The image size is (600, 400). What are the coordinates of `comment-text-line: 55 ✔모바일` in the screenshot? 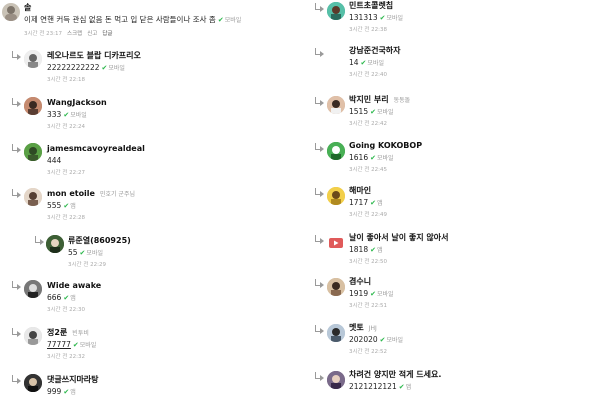 It's located at (85, 253).